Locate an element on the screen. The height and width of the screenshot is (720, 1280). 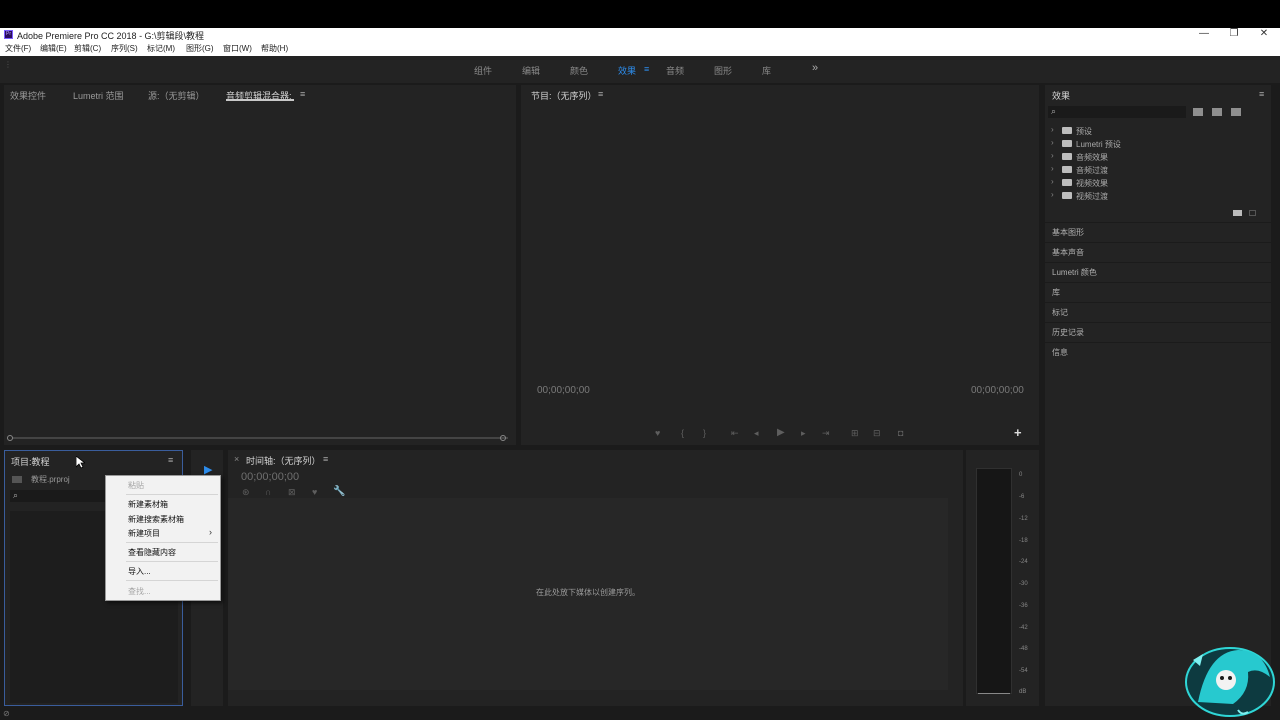
minimize-icon: — is located at coordinates (1204, 33).